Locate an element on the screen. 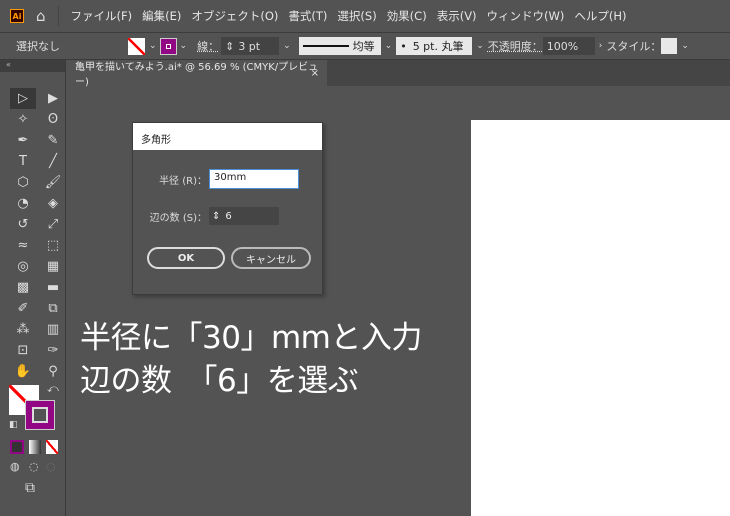  selection-status: 選択なし is located at coordinates (38, 46).